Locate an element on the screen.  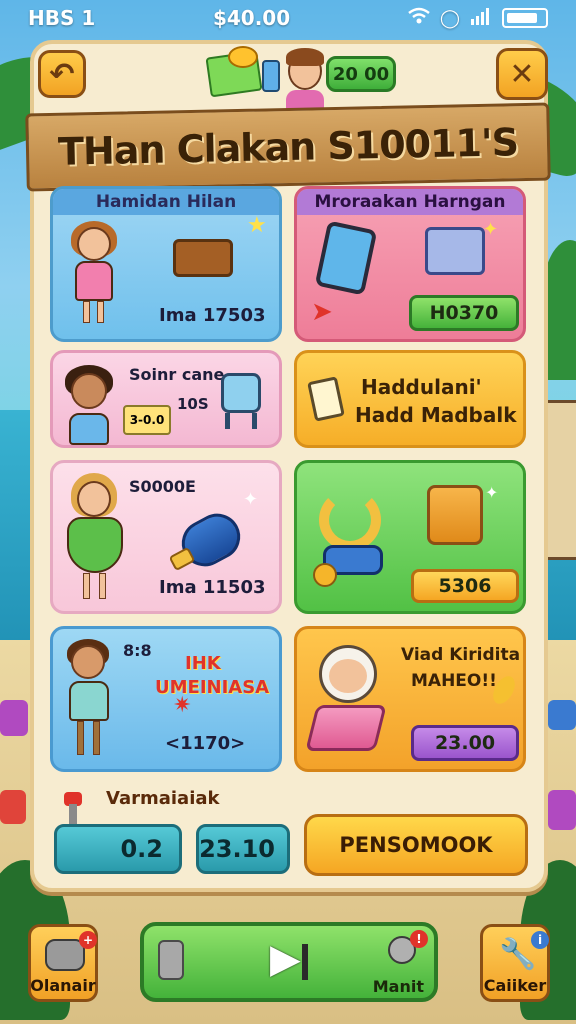
page-title: THan Clakan S10011'S is located at coordinates (288, 147).